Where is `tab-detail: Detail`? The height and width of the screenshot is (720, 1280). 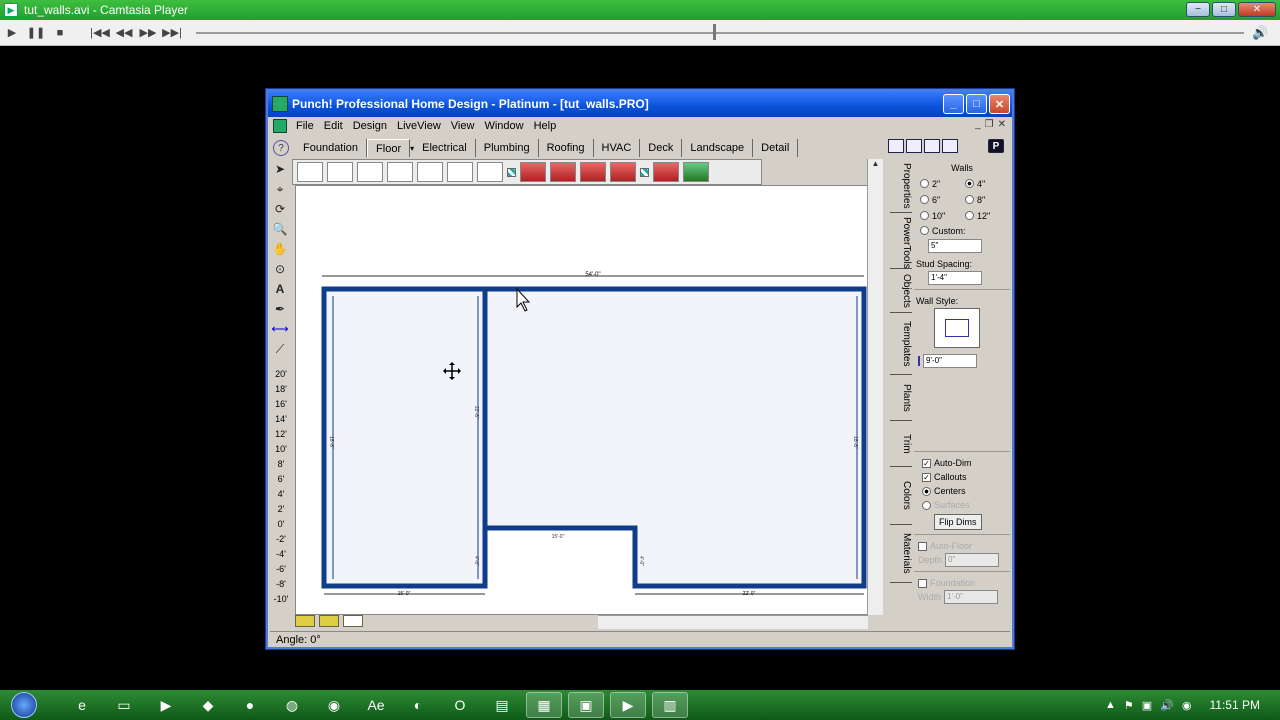 tab-detail: Detail is located at coordinates (776, 148).